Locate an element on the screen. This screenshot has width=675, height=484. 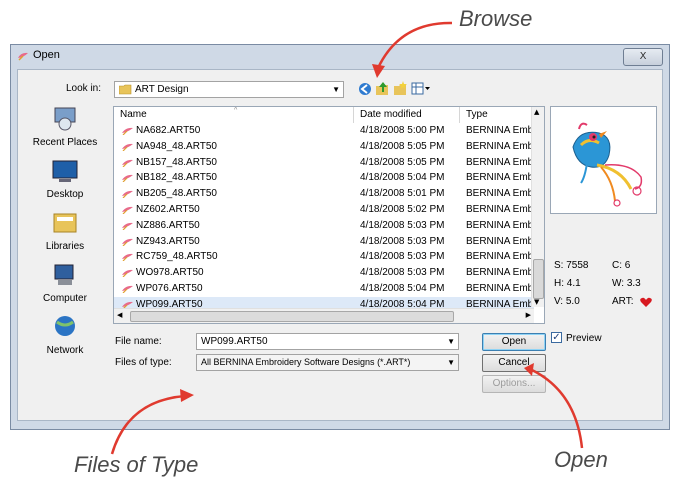
browse-arrow is located at coordinates (414, 45).